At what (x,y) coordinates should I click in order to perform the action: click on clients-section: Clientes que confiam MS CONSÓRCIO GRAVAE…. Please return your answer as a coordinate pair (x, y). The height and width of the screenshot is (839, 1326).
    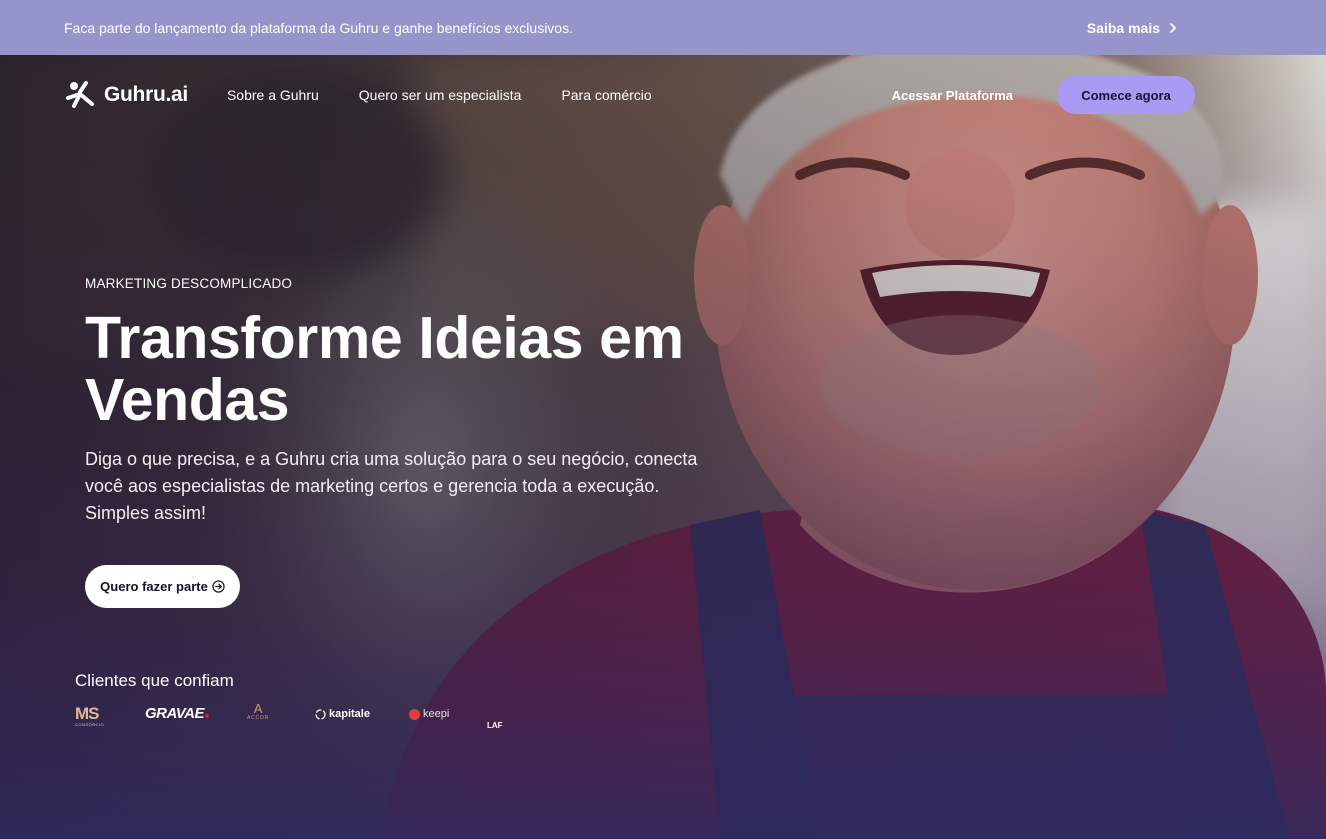
    Looking at the image, I should click on (289, 700).